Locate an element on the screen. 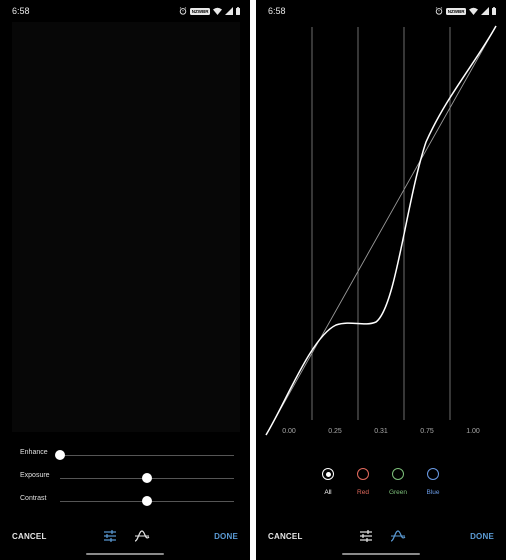 The width and height of the screenshot is (506, 560). channel-label: Blue is located at coordinates (433, 492).